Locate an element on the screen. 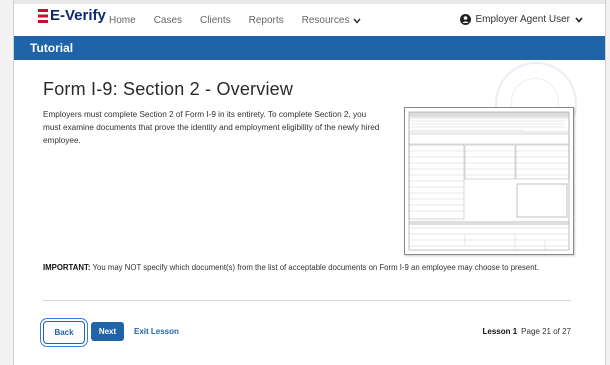 This screenshot has width=610, height=365. nav-link-resources: Resources is located at coordinates (332, 20).